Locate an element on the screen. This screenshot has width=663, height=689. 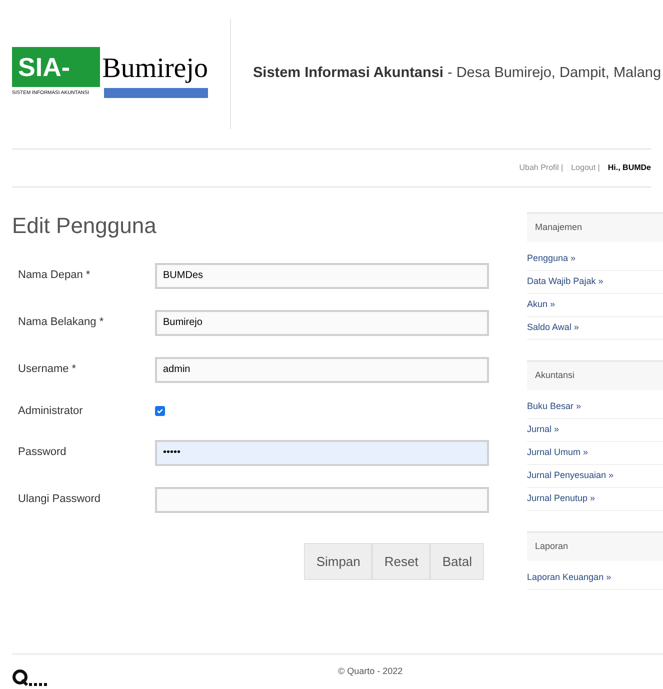
field-label: Administrator is located at coordinates (50, 411).